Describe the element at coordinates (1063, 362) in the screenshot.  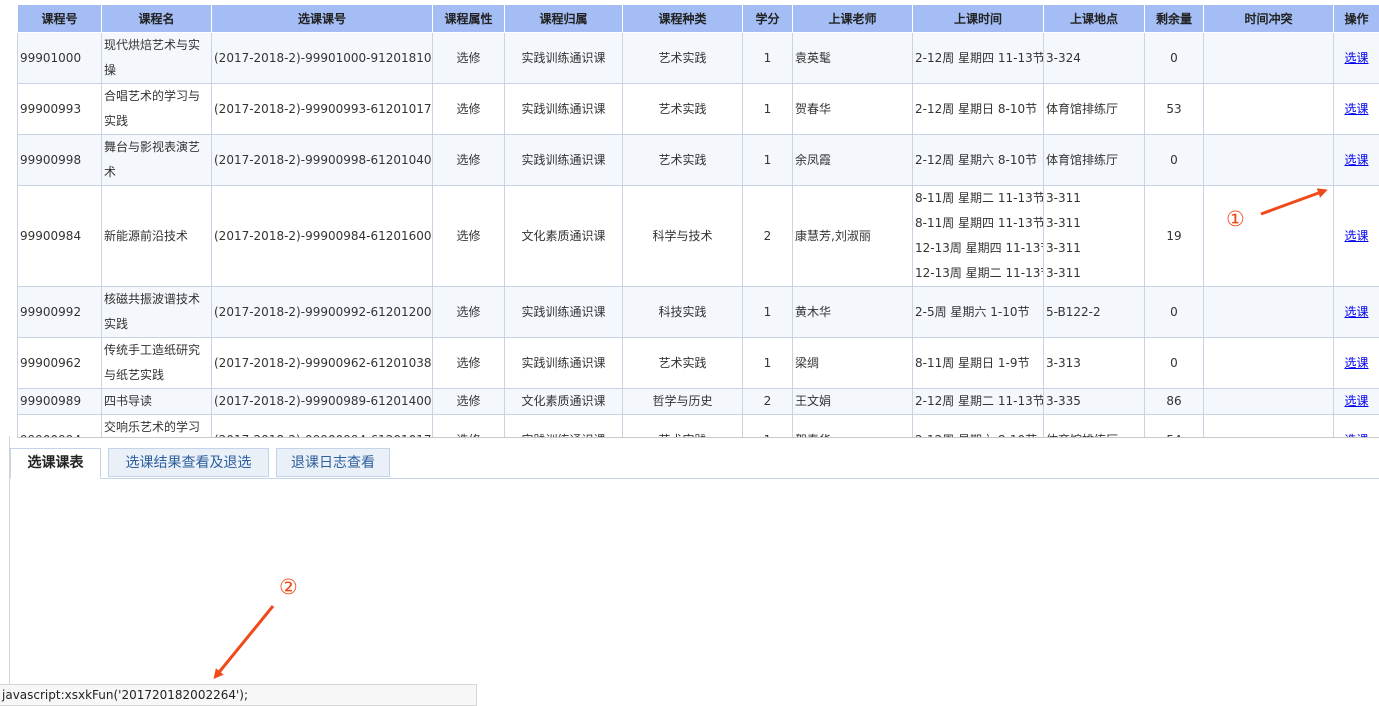
I see `class-location-line: 3-313` at that location.